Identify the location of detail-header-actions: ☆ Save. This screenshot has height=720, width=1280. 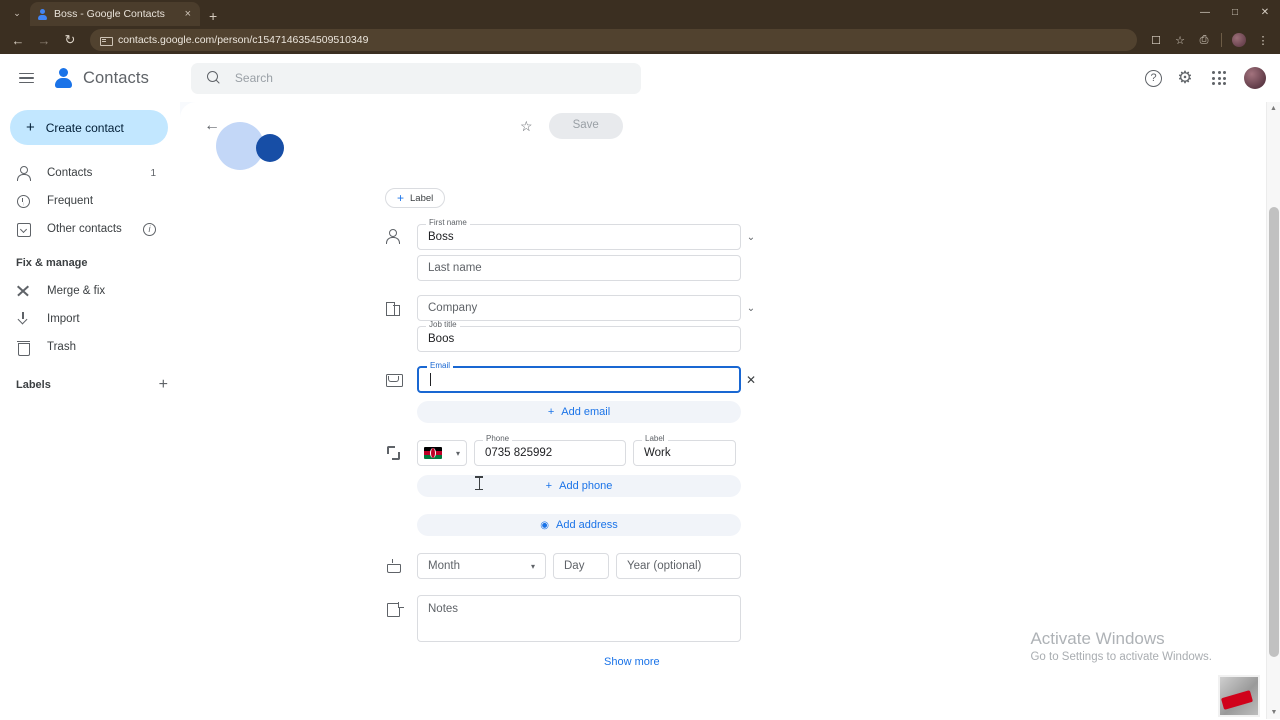
(571, 126).